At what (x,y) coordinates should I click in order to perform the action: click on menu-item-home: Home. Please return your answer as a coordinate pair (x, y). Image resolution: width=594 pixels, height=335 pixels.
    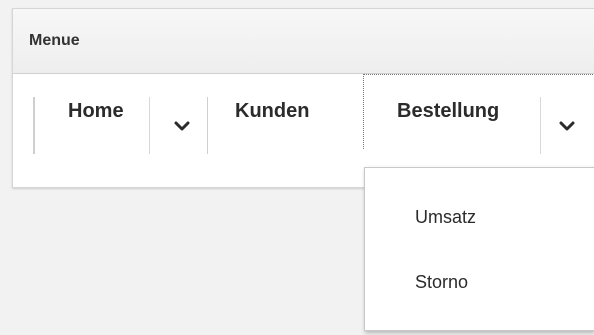
    Looking at the image, I should click on (96, 111).